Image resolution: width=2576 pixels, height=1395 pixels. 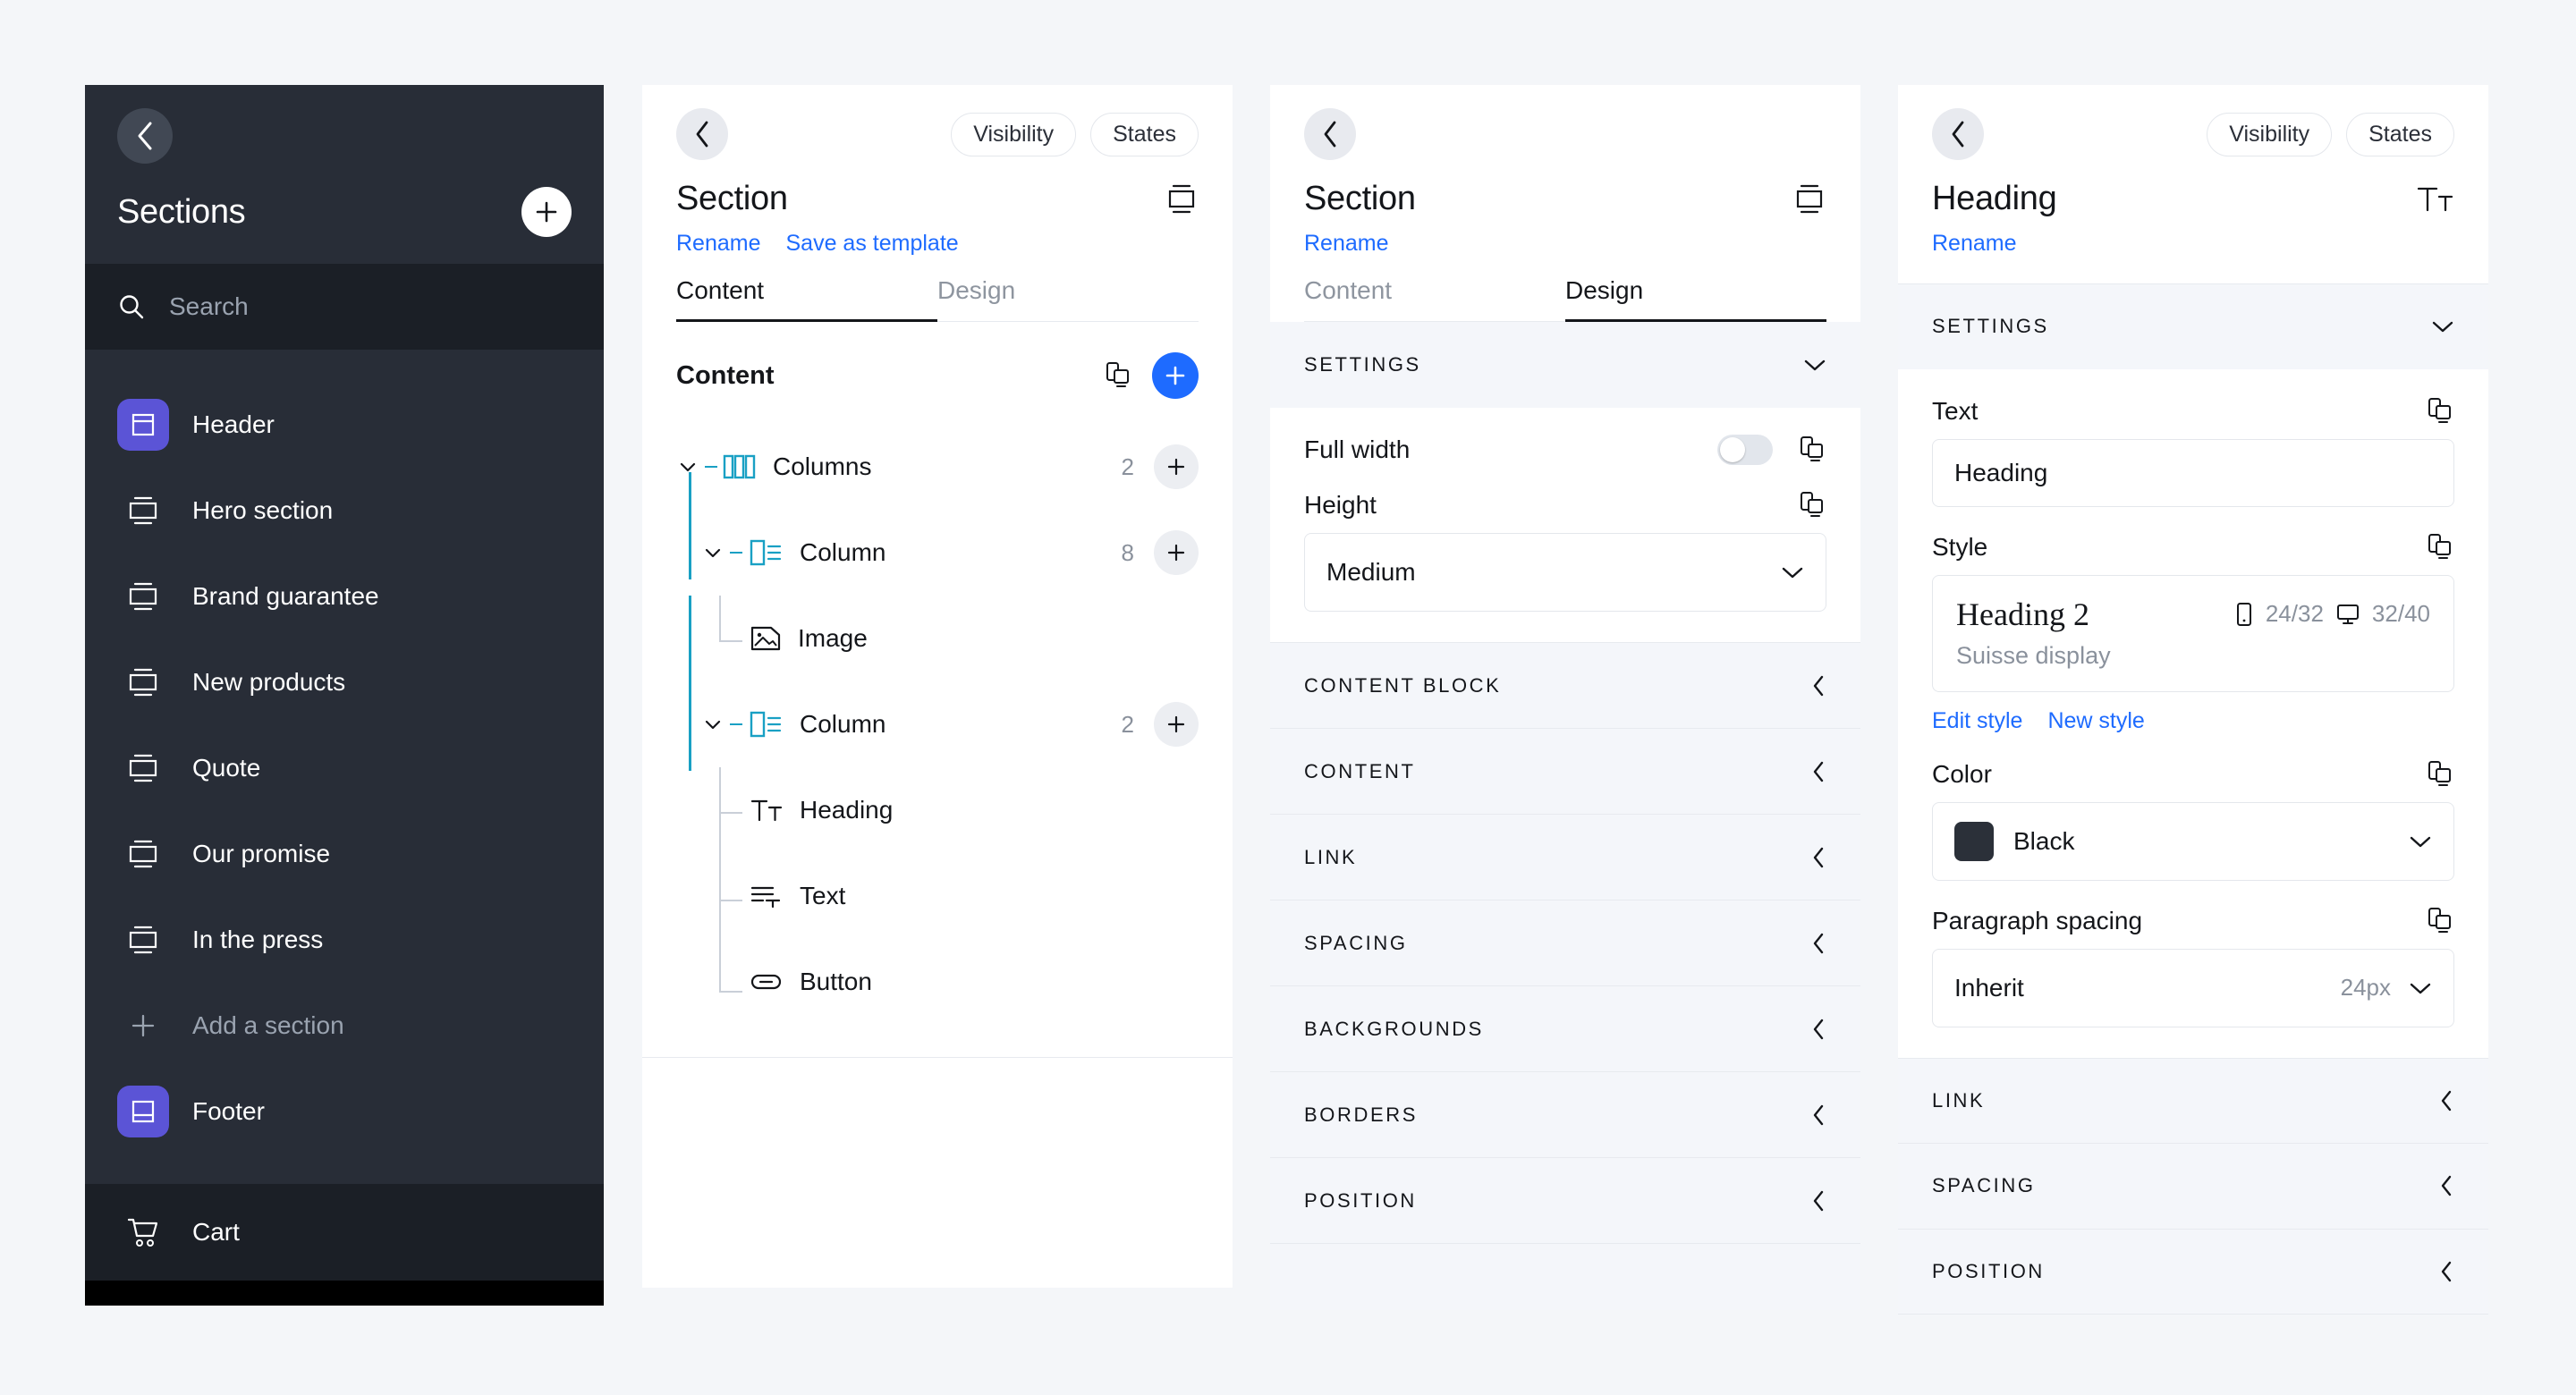 What do you see at coordinates (1977, 721) in the screenshot?
I see `edit-style-link: Edit style` at bounding box center [1977, 721].